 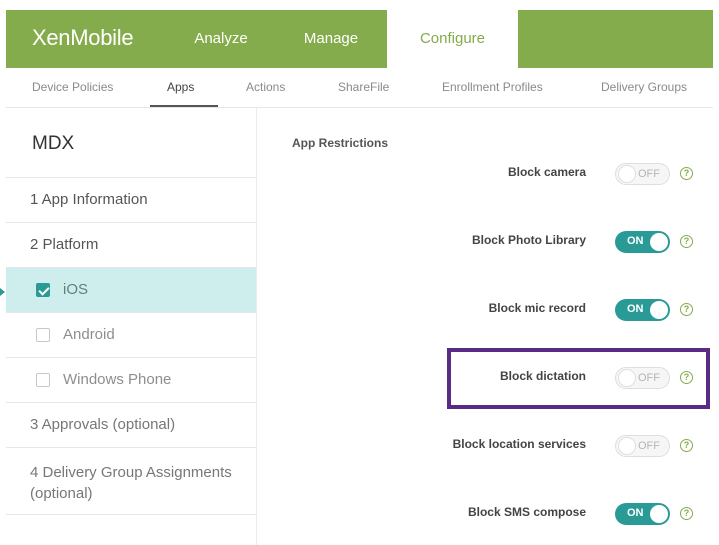 I want to click on subnav-enrollment-profiles: Enrollment Profiles, so click(x=492, y=87).